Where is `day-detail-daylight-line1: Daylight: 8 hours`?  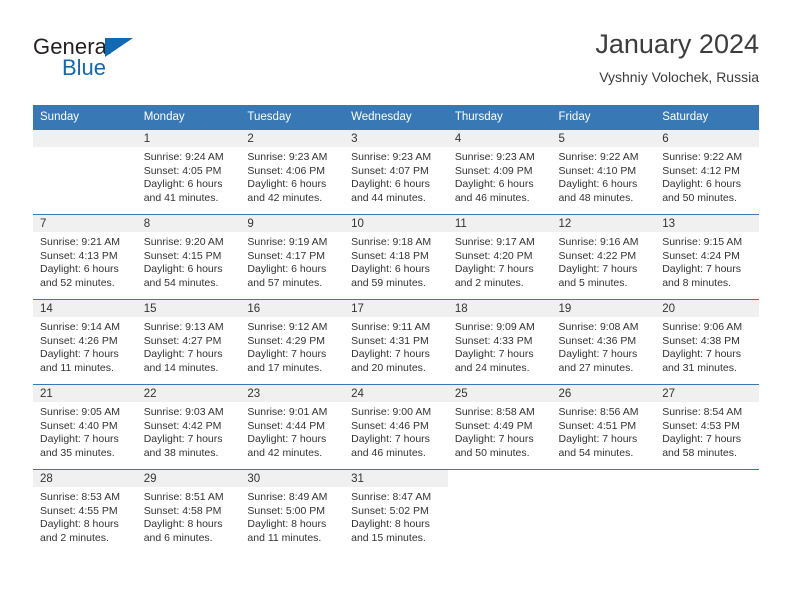 day-detail-daylight-line1: Daylight: 8 hours is located at coordinates (79, 524).